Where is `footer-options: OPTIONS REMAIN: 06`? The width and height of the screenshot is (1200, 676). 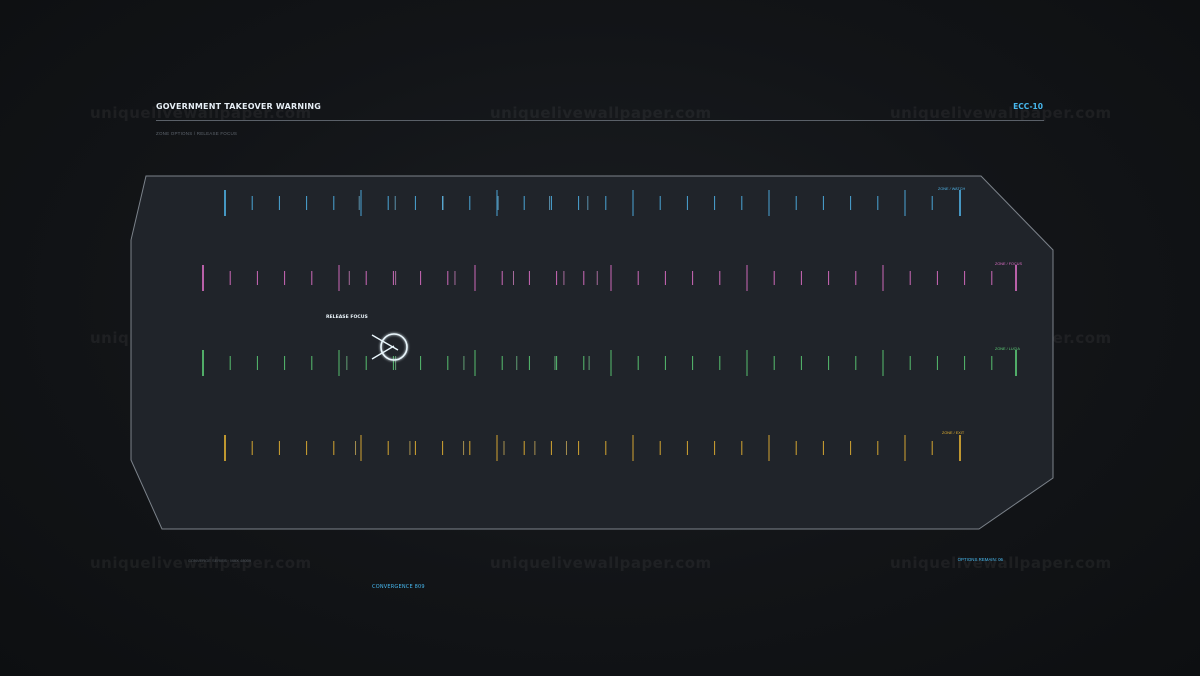
footer-options: OPTIONS REMAIN: 06 is located at coordinates (980, 559).